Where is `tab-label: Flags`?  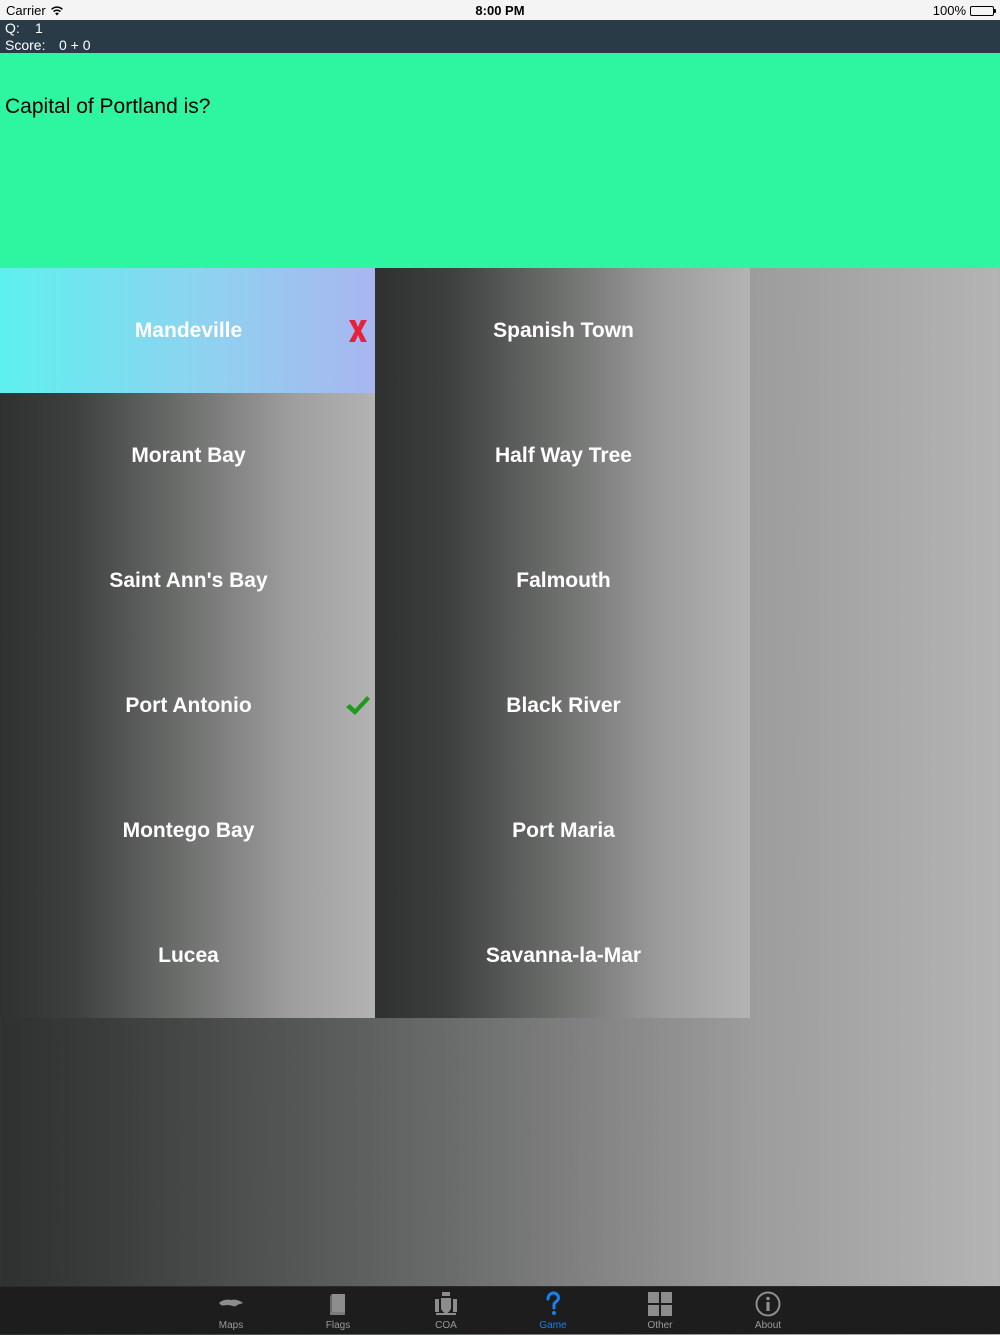 tab-label: Flags is located at coordinates (338, 1325).